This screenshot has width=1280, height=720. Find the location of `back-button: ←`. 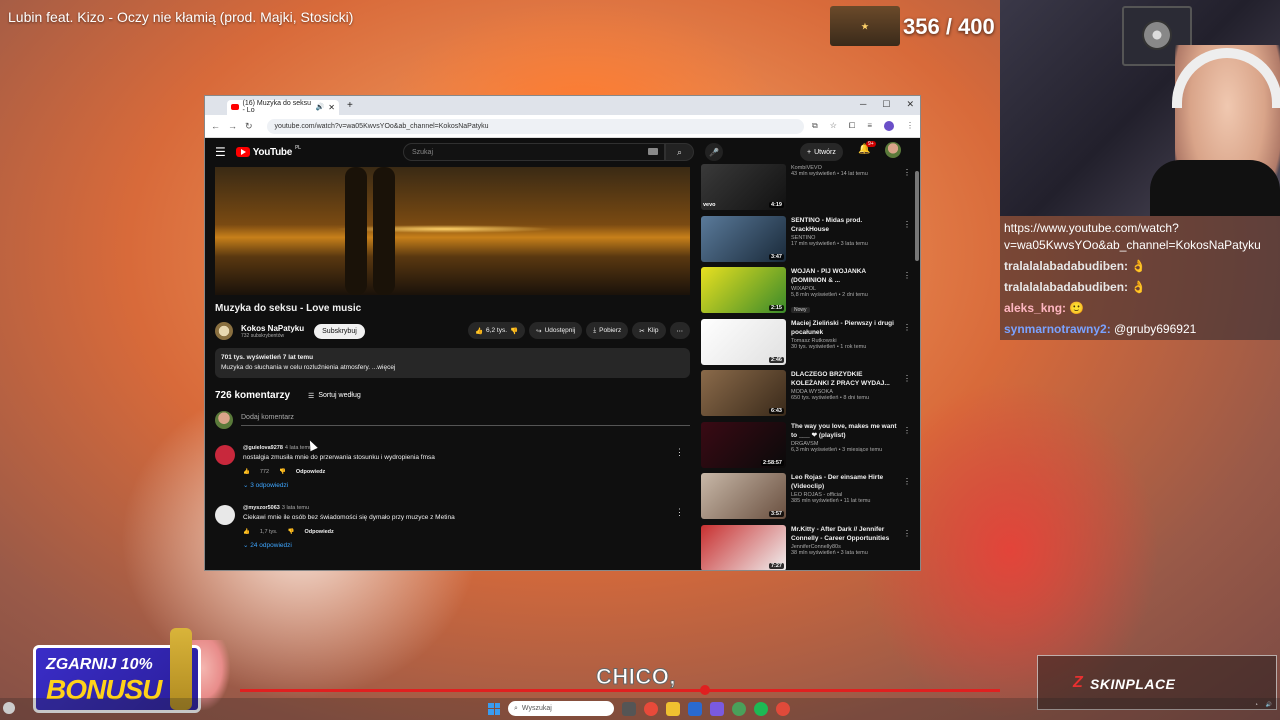

back-button: ← is located at coordinates (215, 126).